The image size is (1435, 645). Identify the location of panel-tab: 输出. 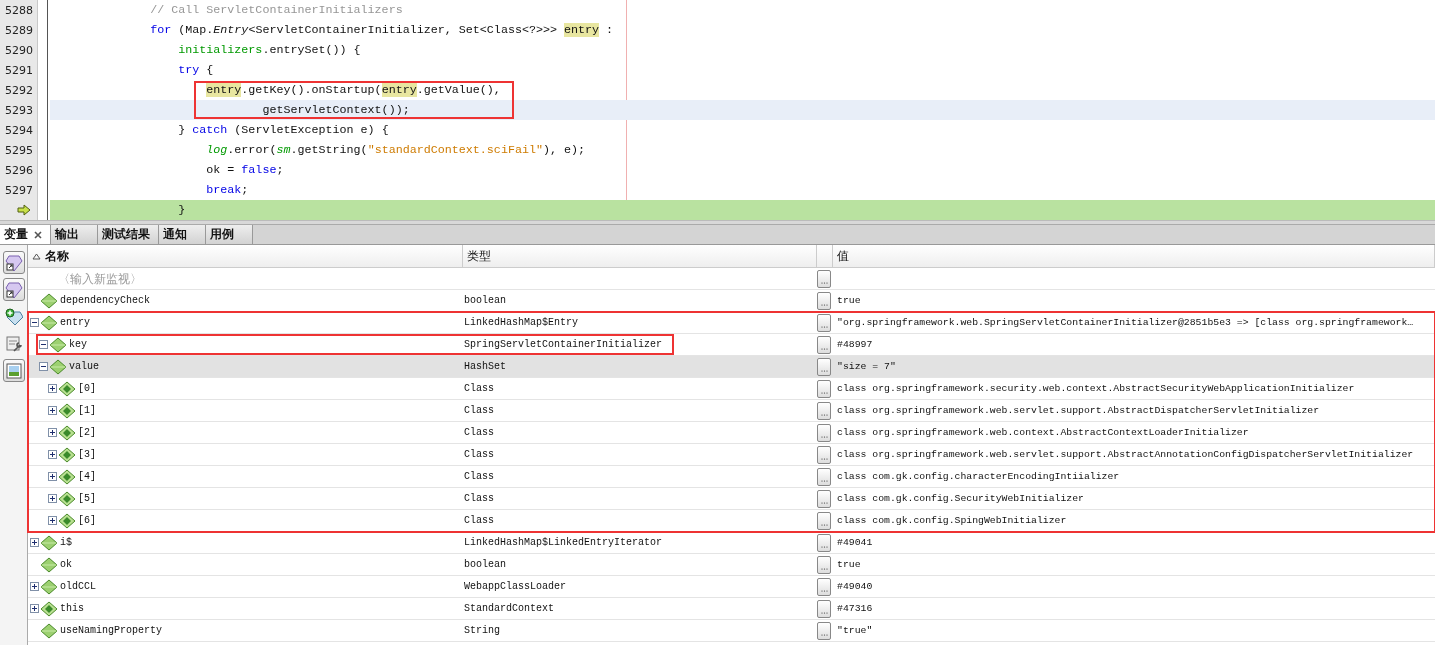
(74, 234).